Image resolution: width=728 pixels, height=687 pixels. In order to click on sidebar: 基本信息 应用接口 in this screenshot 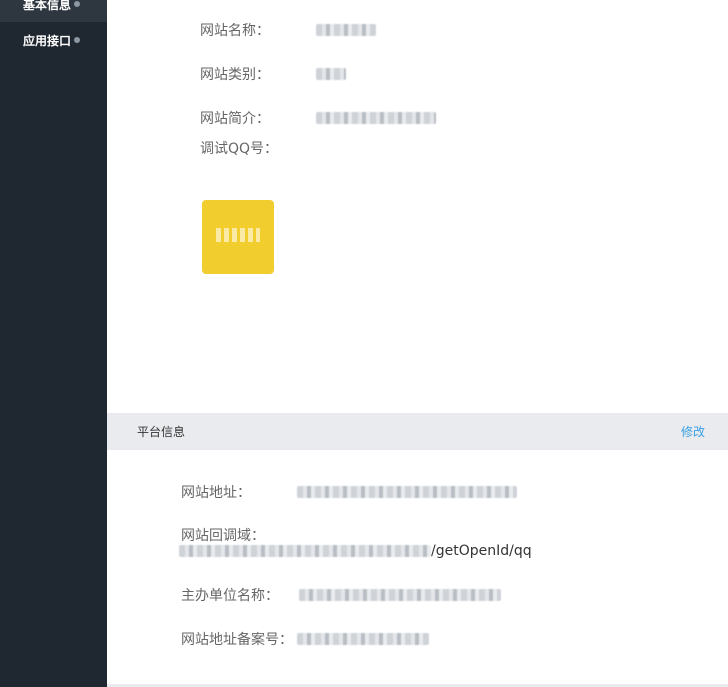, I will do `click(53, 343)`.